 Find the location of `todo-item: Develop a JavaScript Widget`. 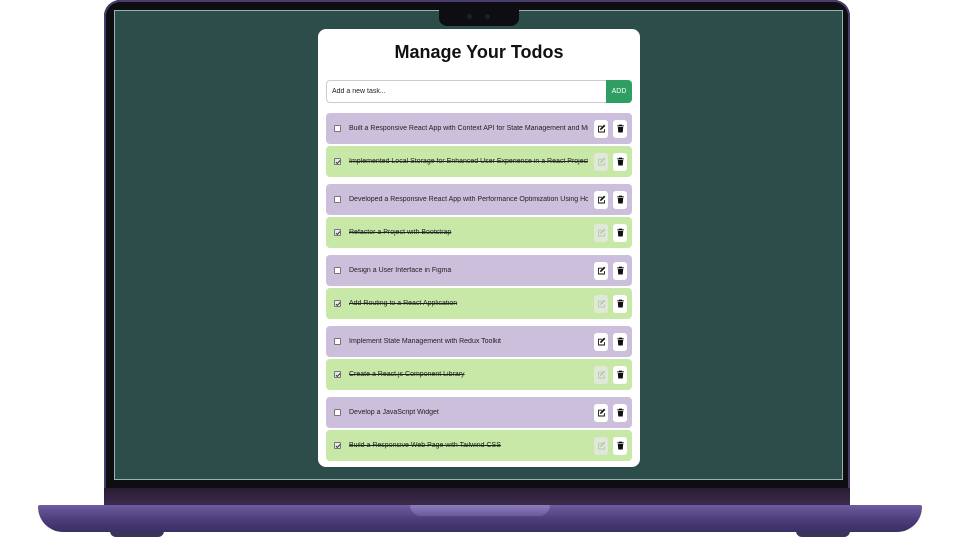

todo-item: Develop a JavaScript Widget is located at coordinates (479, 412).